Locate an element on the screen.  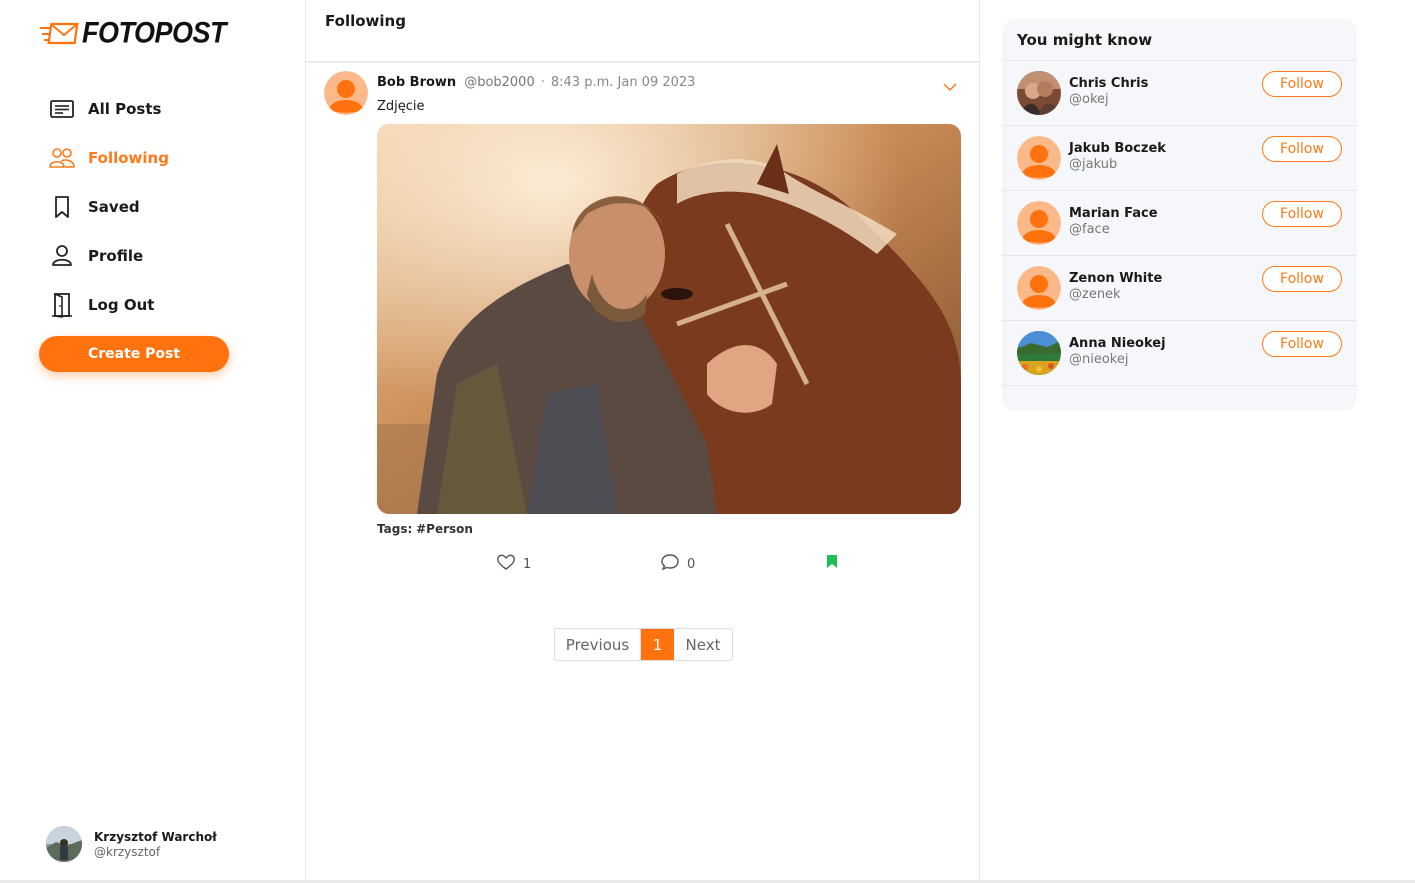
nav-following: Following is located at coordinates (108, 157).